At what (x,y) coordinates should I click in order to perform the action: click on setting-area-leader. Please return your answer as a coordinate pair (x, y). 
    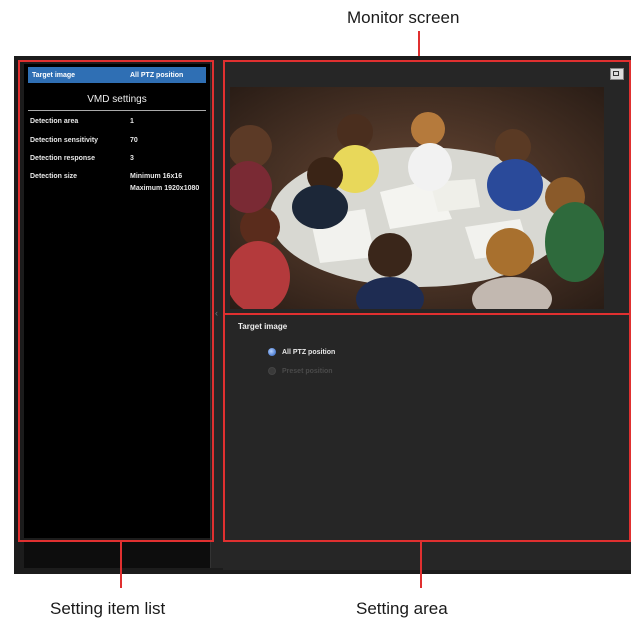
    Looking at the image, I should click on (421, 565).